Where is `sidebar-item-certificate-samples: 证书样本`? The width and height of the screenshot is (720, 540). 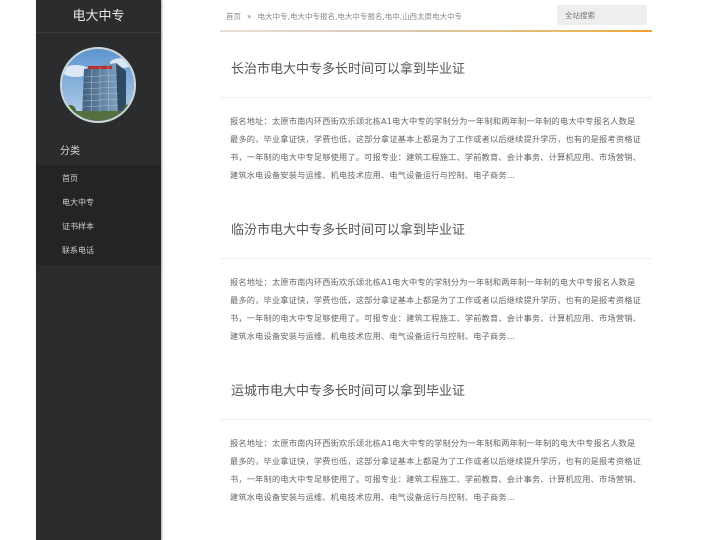
sidebar-item-certificate-samples: 证书样本 is located at coordinates (98, 227).